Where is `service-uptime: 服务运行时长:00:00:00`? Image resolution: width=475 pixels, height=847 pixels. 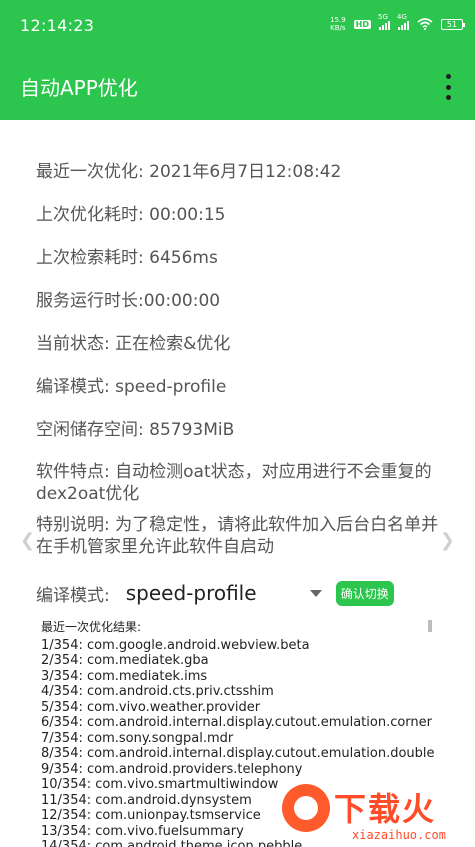 service-uptime: 服务运行时长:00:00:00 is located at coordinates (128, 301).